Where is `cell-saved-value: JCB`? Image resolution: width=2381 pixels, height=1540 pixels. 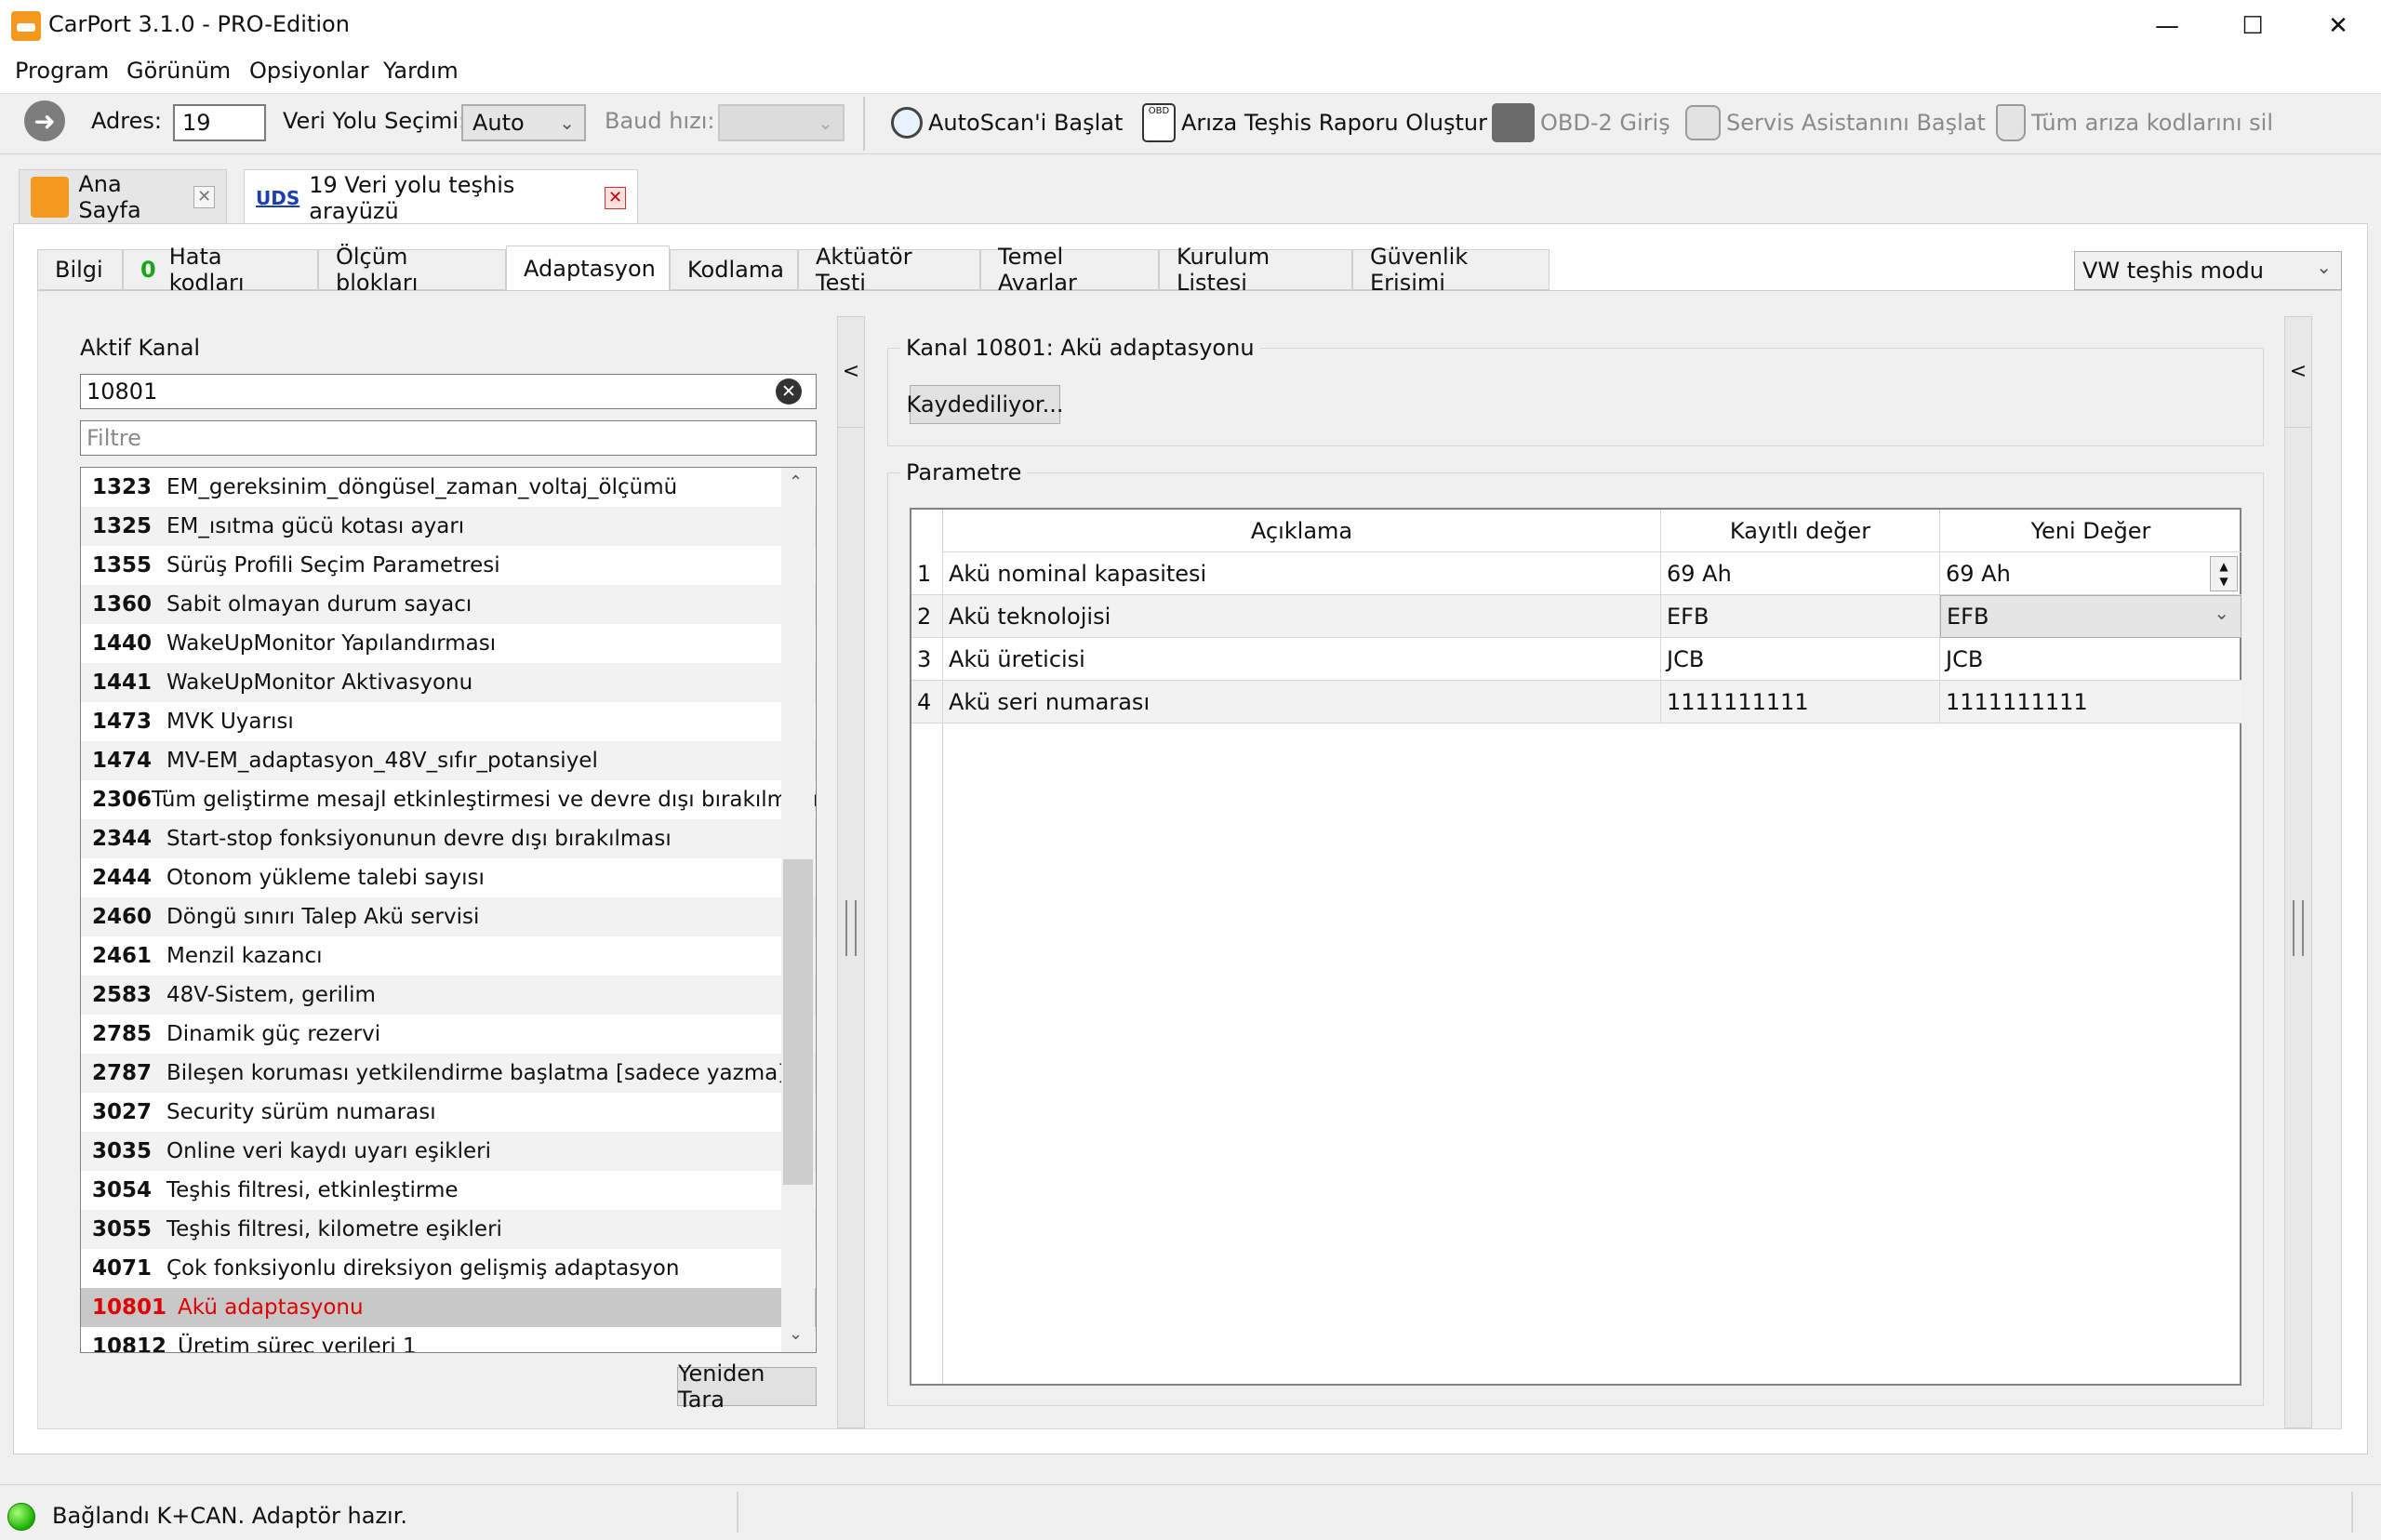
cell-saved-value: JCB is located at coordinates (1801, 659).